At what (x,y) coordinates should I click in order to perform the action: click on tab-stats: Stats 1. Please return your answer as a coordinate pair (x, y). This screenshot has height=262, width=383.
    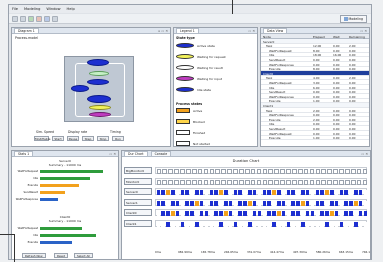
    Looking at the image, I should click on (24, 153).